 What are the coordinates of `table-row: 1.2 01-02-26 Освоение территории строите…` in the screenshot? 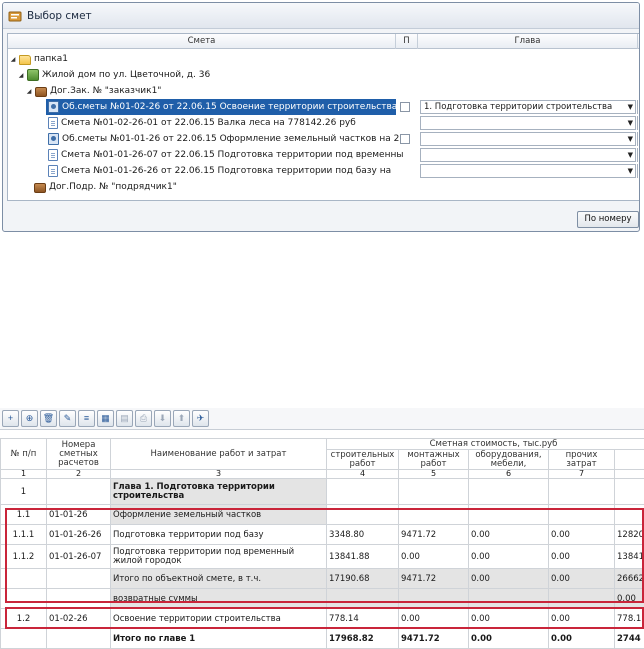 It's located at (322, 619).